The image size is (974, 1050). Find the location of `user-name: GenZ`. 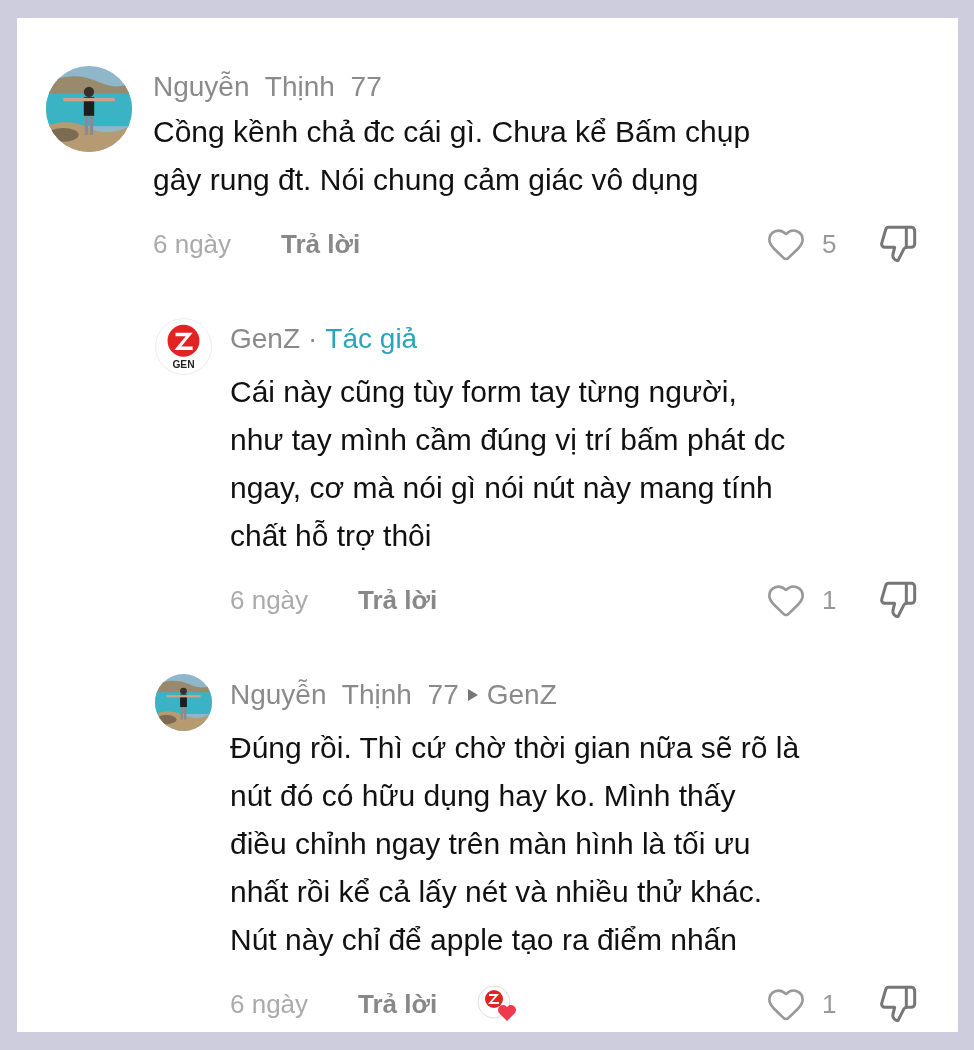

user-name: GenZ is located at coordinates (265, 339).